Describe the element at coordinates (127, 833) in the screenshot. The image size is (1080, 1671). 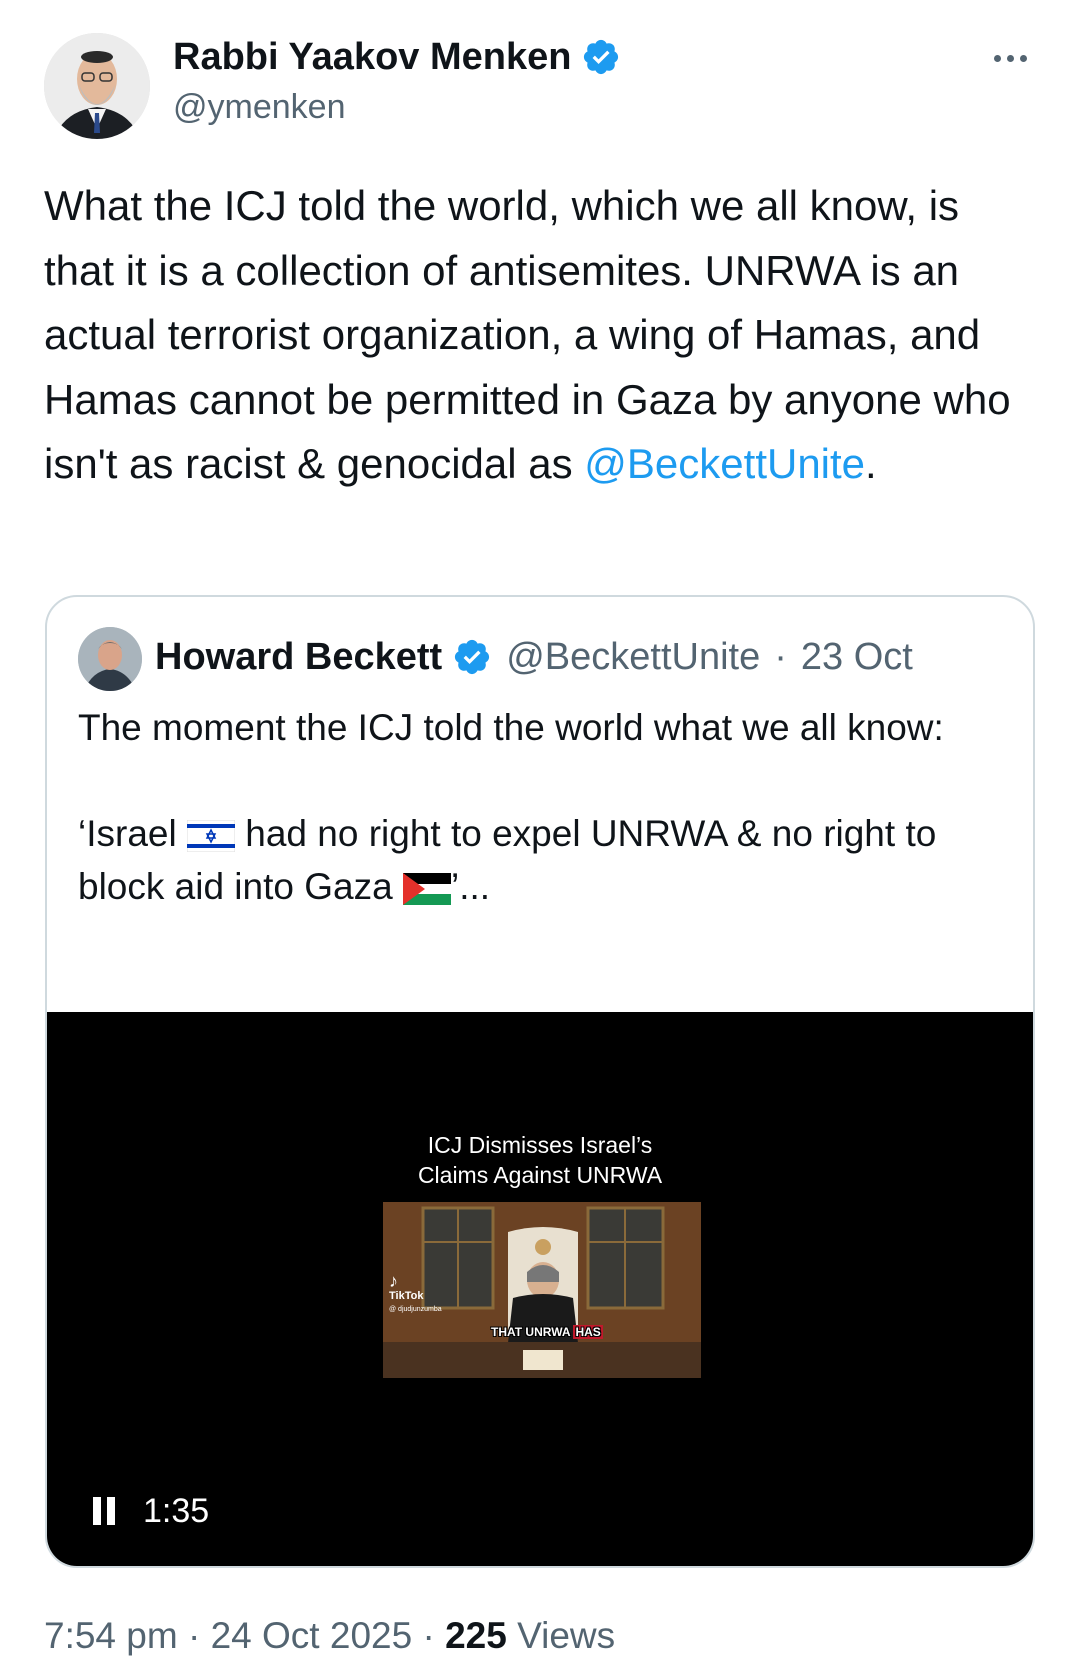
I see `quote-text-line2-a: ‘Israel` at that location.